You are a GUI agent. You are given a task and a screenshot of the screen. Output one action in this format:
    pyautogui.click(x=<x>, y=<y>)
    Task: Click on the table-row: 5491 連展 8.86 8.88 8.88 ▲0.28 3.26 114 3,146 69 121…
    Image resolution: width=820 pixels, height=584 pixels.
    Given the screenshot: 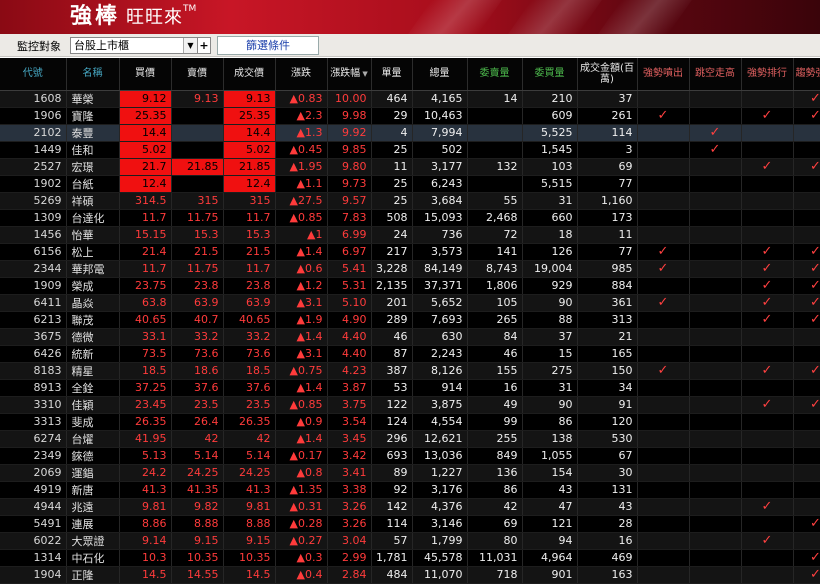 What is the action you would take?
    pyautogui.click(x=410, y=524)
    